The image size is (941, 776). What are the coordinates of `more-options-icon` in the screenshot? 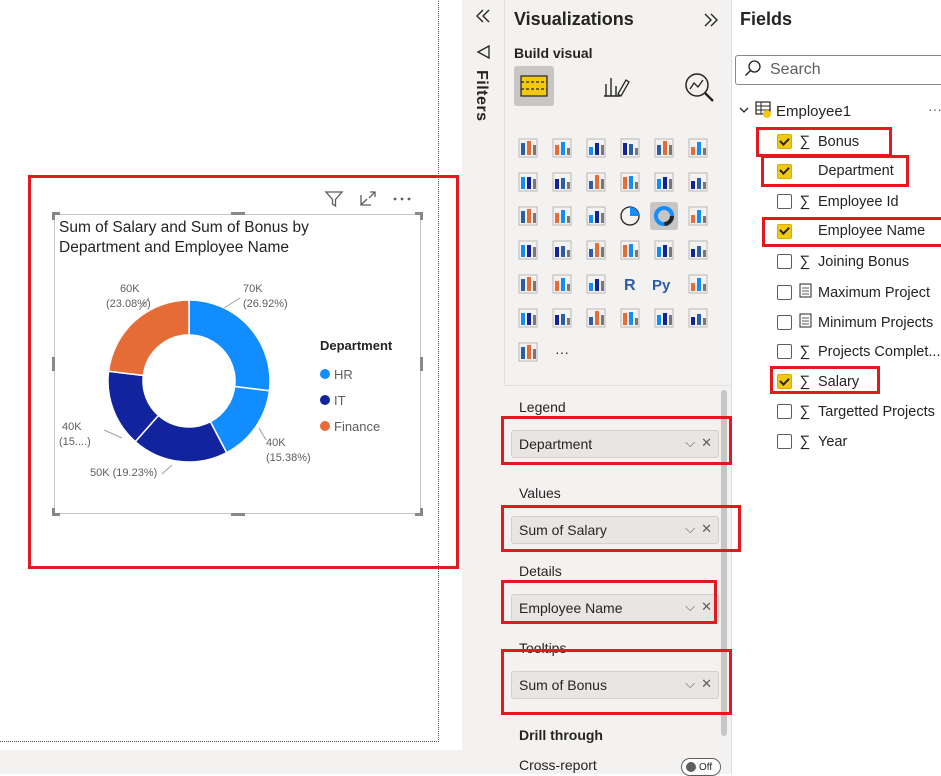 It's located at (402, 201).